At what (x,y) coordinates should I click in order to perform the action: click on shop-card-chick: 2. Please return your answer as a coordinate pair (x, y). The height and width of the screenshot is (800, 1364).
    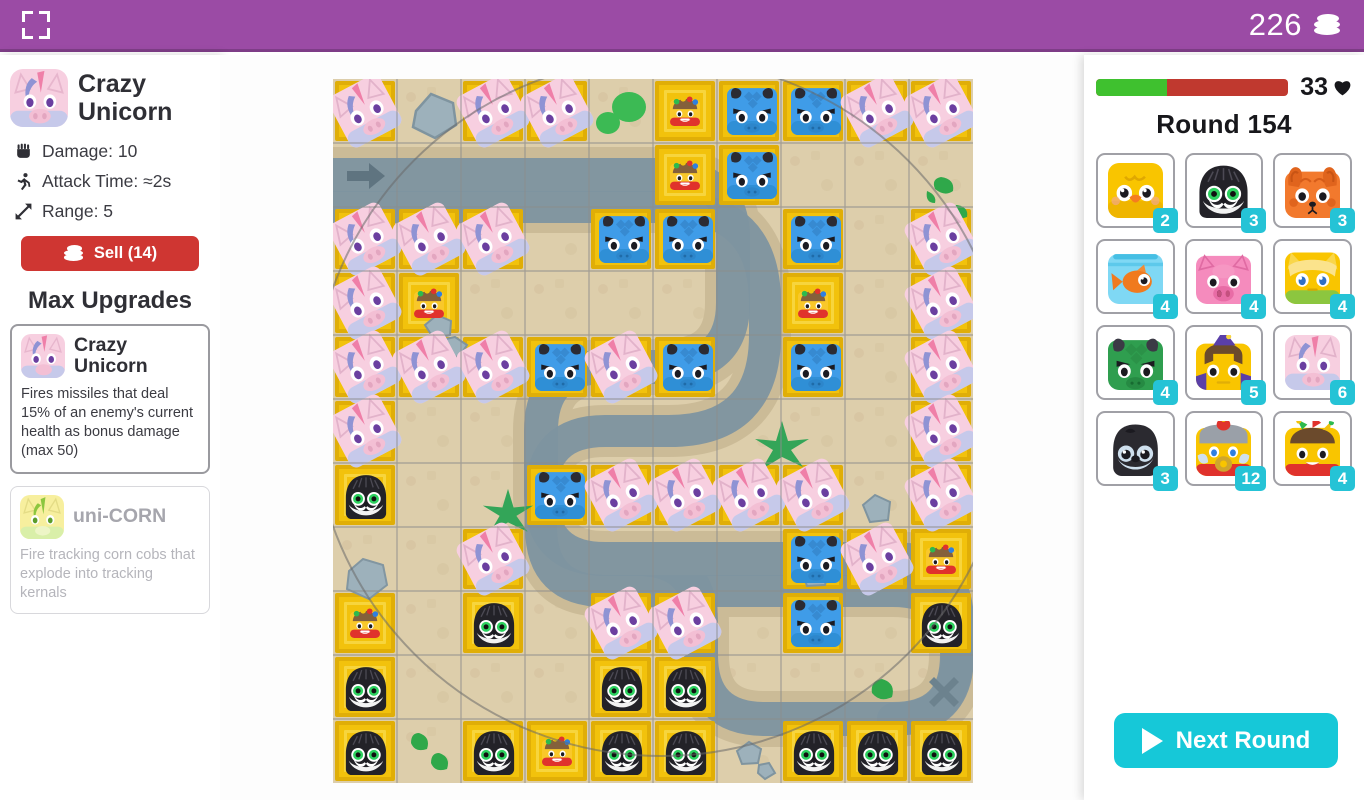
    Looking at the image, I should click on (1137, 193).